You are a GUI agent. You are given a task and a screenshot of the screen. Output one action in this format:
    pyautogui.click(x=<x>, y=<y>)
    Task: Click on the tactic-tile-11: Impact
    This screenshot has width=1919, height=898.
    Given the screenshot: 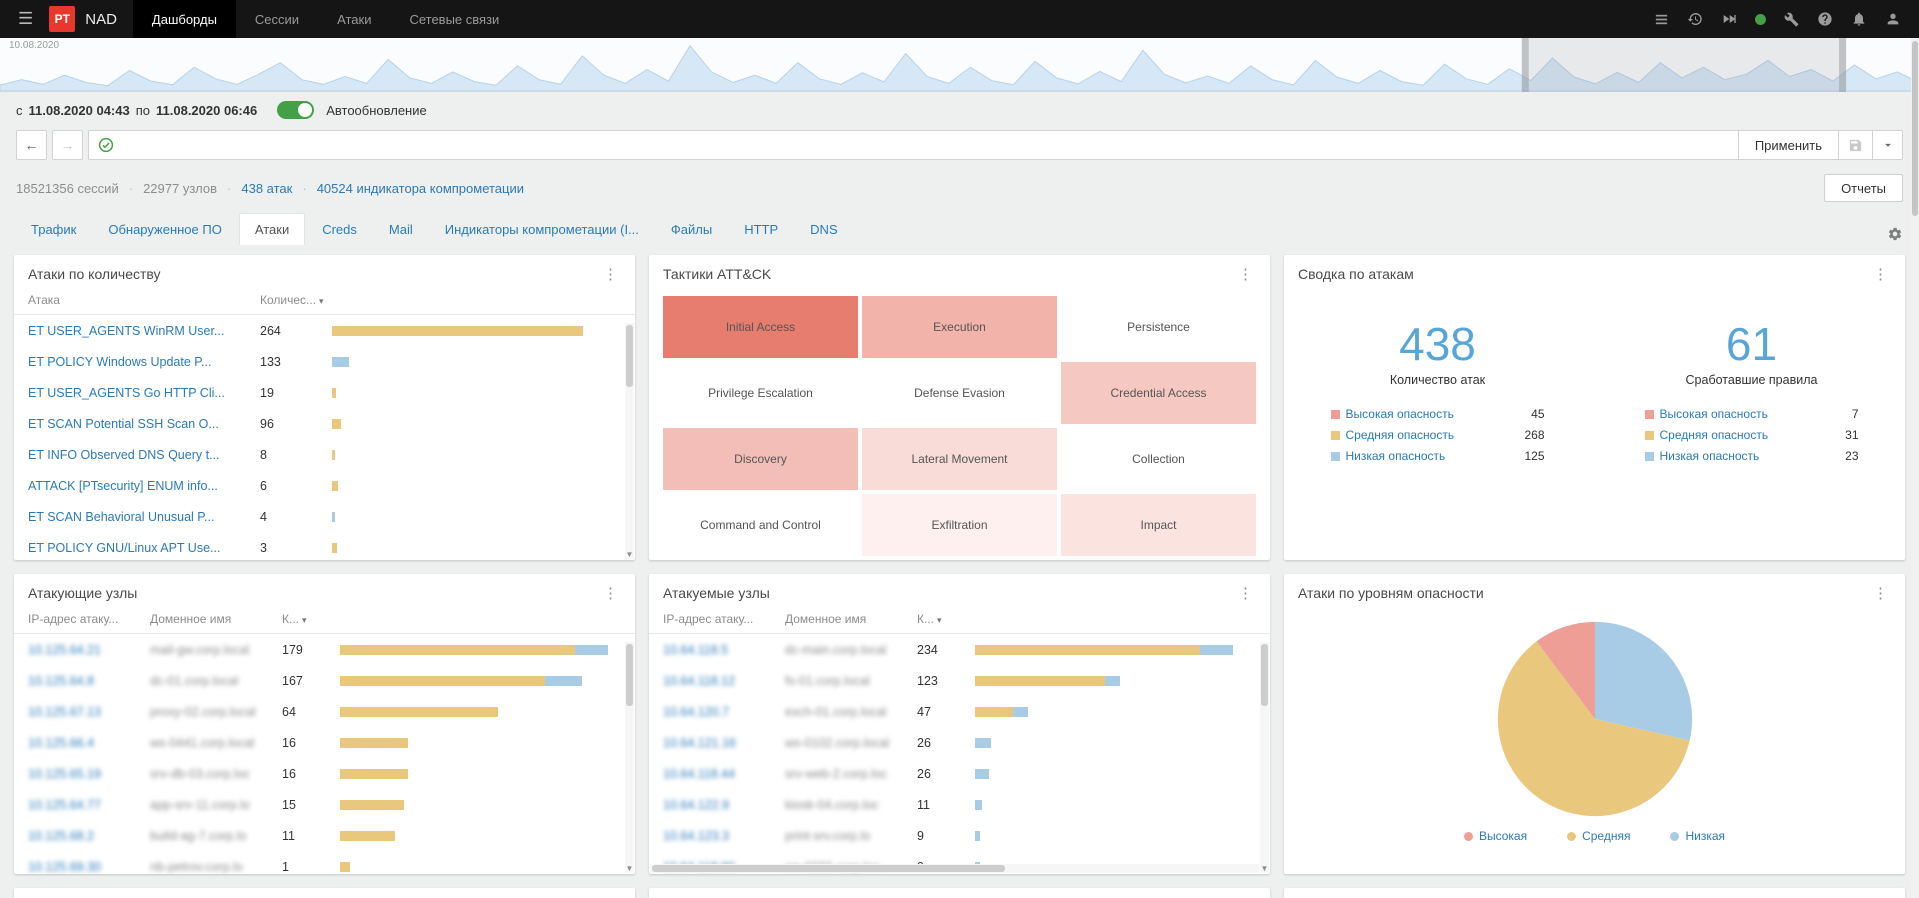 What is the action you would take?
    pyautogui.click(x=1158, y=525)
    